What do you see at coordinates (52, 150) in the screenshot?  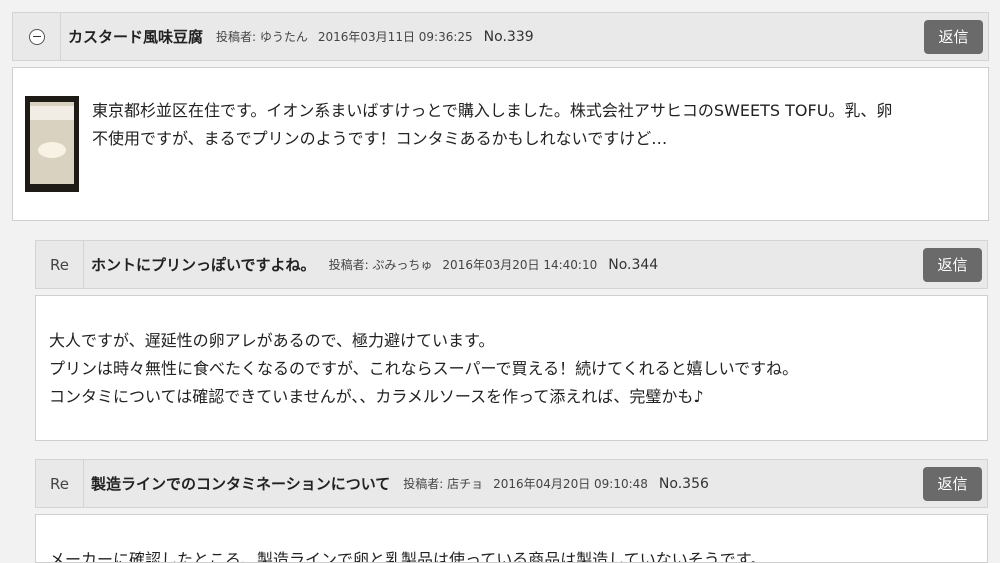 I see `pudding-bowl-image` at bounding box center [52, 150].